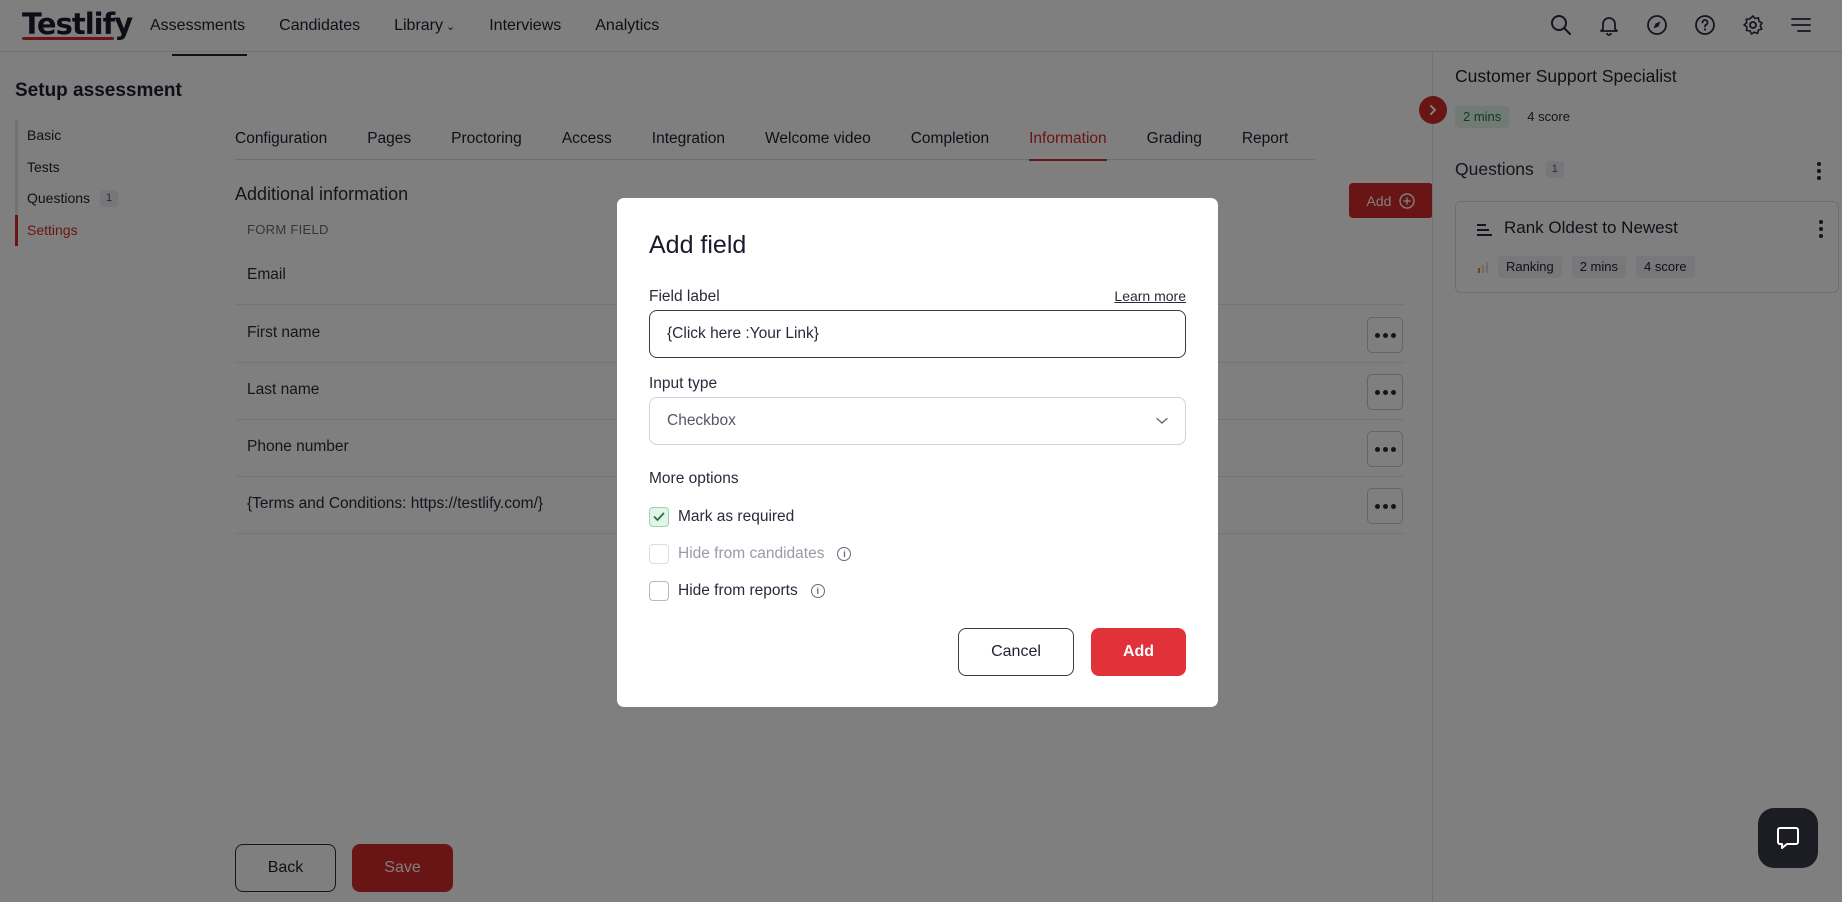  What do you see at coordinates (684, 296) in the screenshot?
I see `field-label-caption: Field label` at bounding box center [684, 296].